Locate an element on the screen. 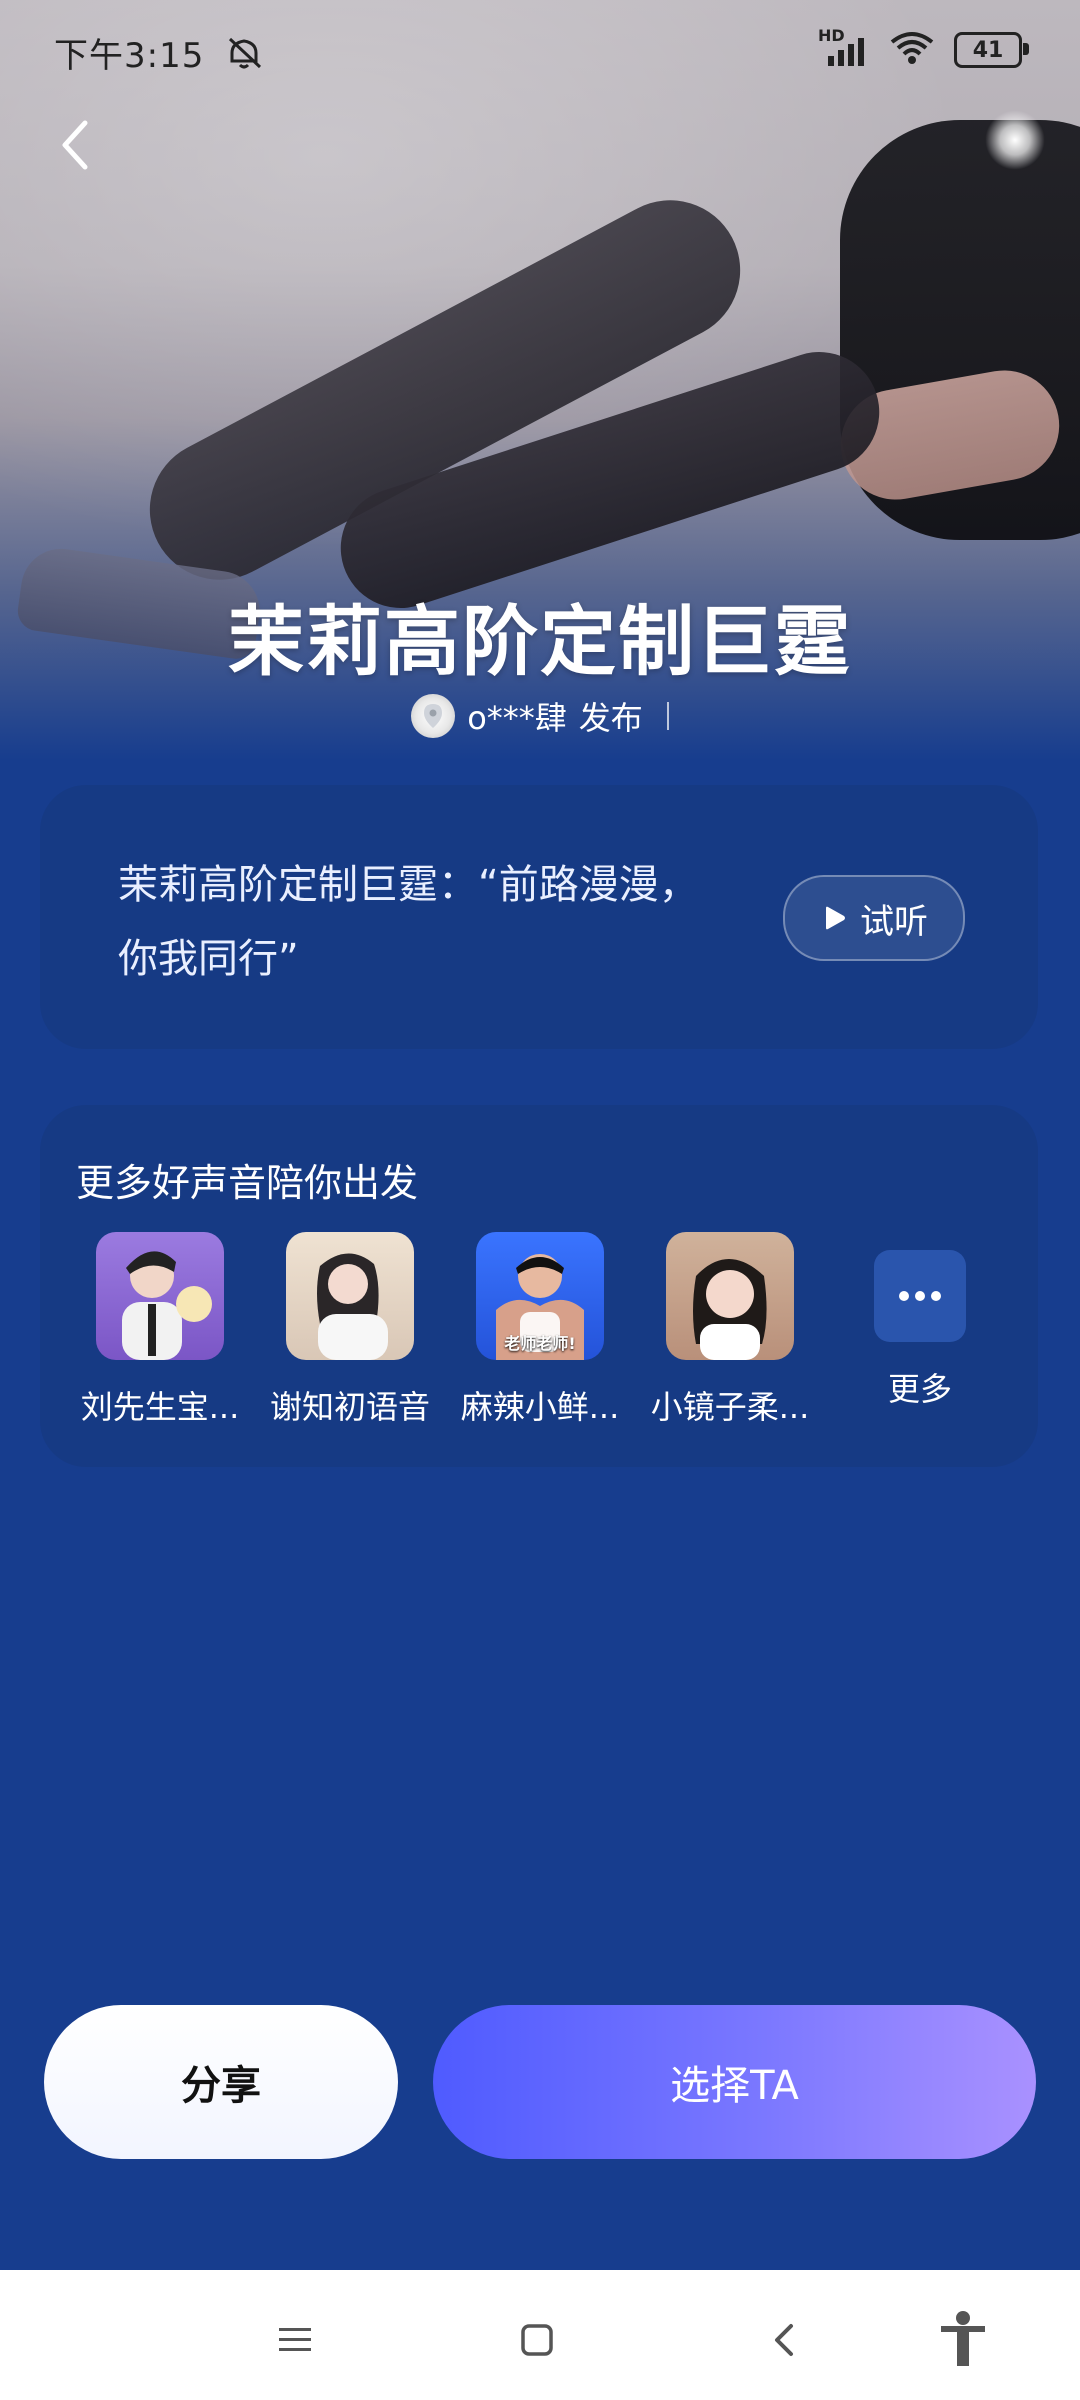  signal-icon: HD is located at coordinates (844, 47).